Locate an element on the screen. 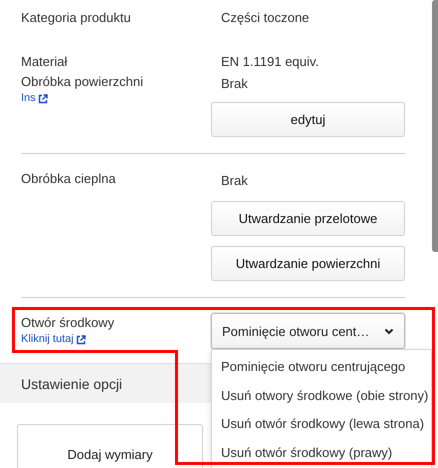  field-label: Obróbka cieplna is located at coordinates (68, 179).